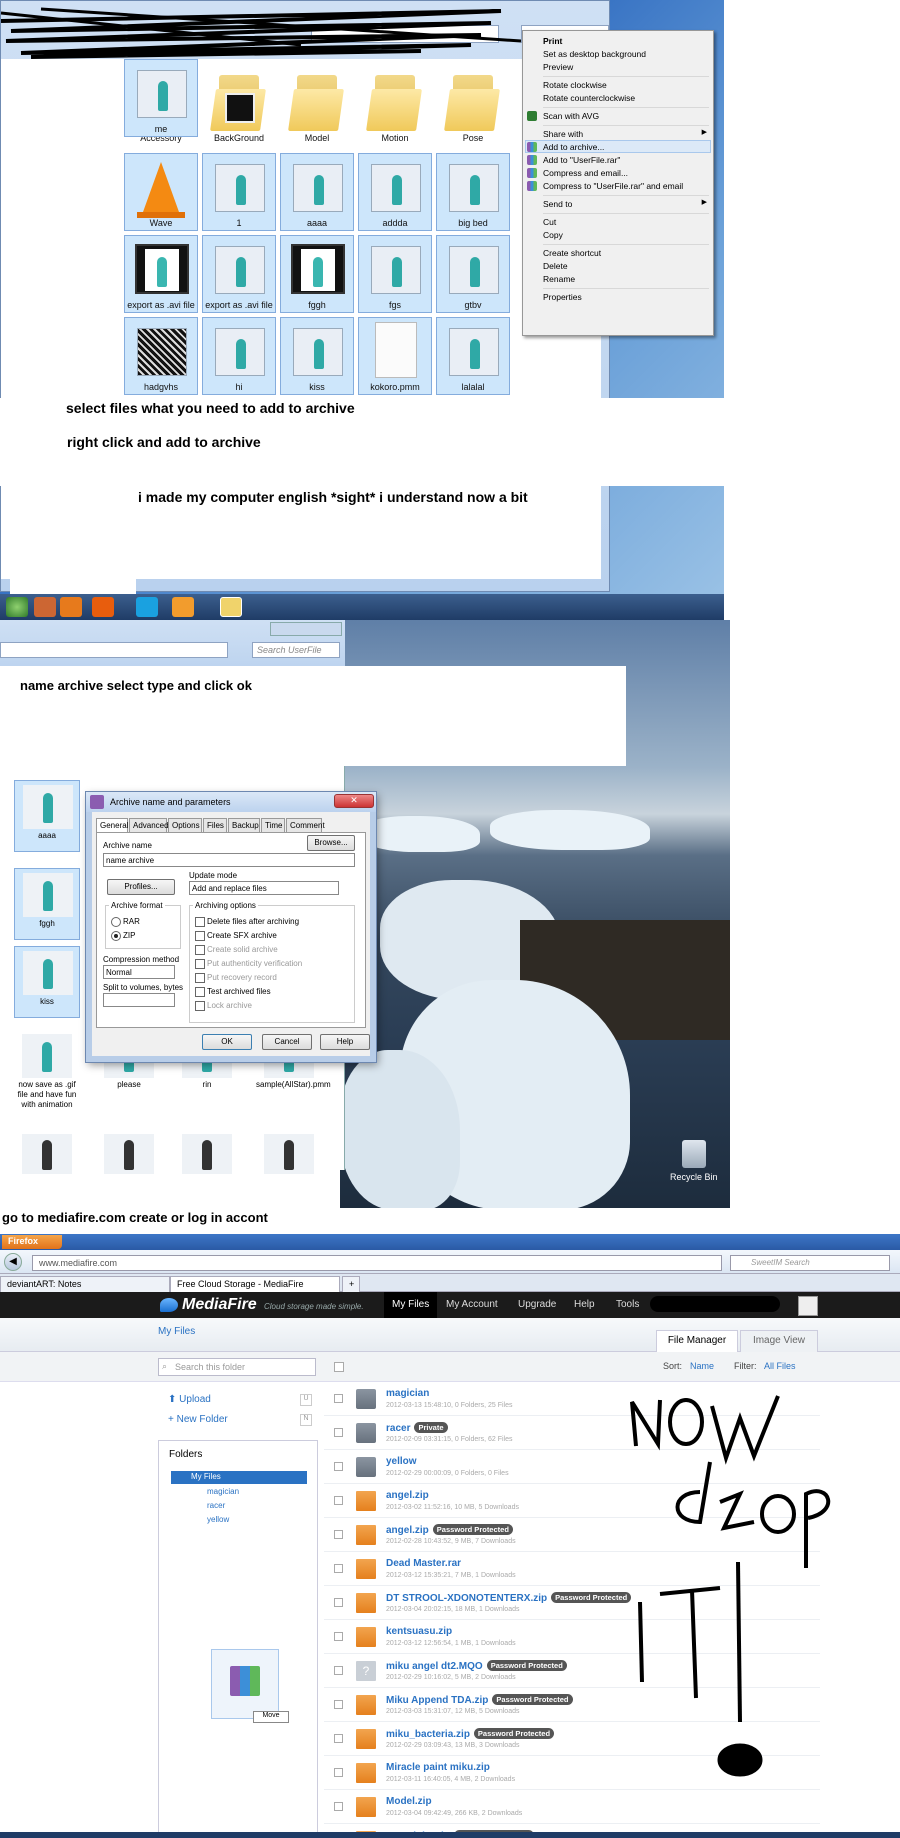 This screenshot has height=1838, width=900. What do you see at coordinates (555, 266) in the screenshot?
I see `menu-item: Delete` at bounding box center [555, 266].